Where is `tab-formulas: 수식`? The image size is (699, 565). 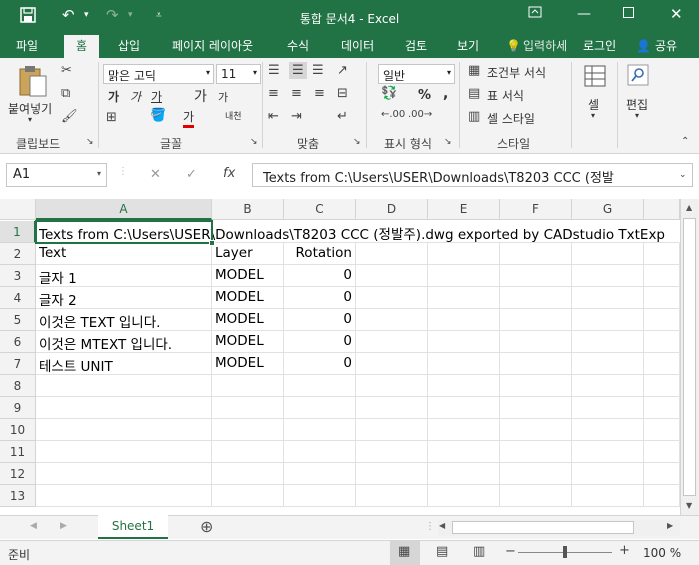 tab-formulas: 수식 is located at coordinates (298, 47).